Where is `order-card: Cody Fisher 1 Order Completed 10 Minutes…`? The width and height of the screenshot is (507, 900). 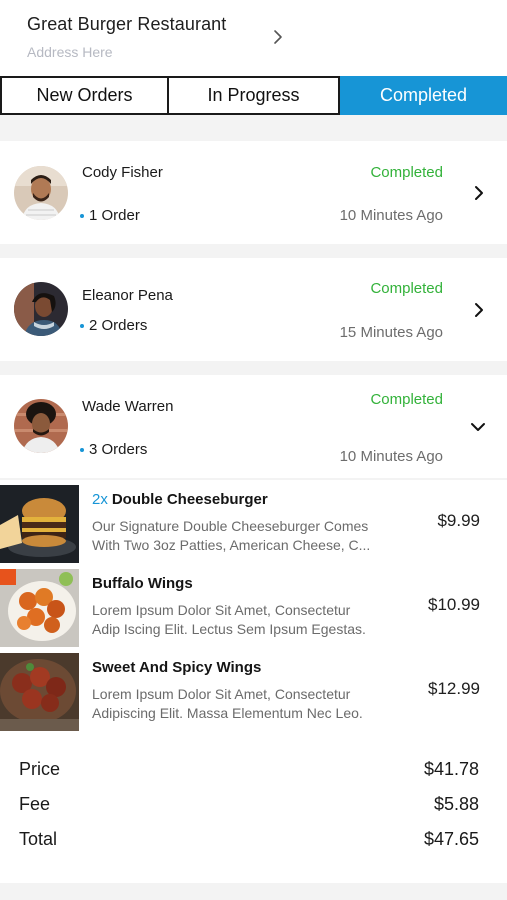 order-card: Cody Fisher 1 Order Completed 10 Minutes… is located at coordinates (253, 192).